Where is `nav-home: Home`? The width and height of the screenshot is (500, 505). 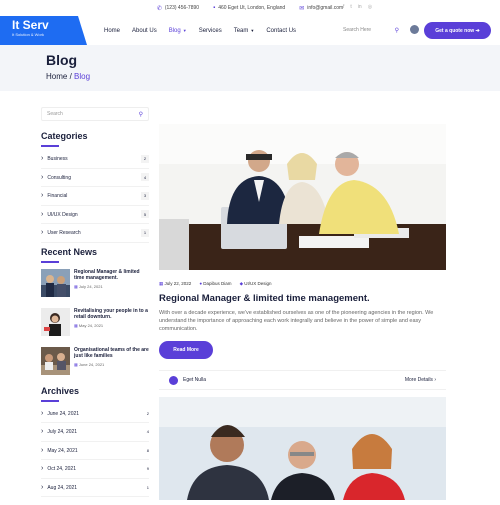 nav-home: Home is located at coordinates (112, 31).